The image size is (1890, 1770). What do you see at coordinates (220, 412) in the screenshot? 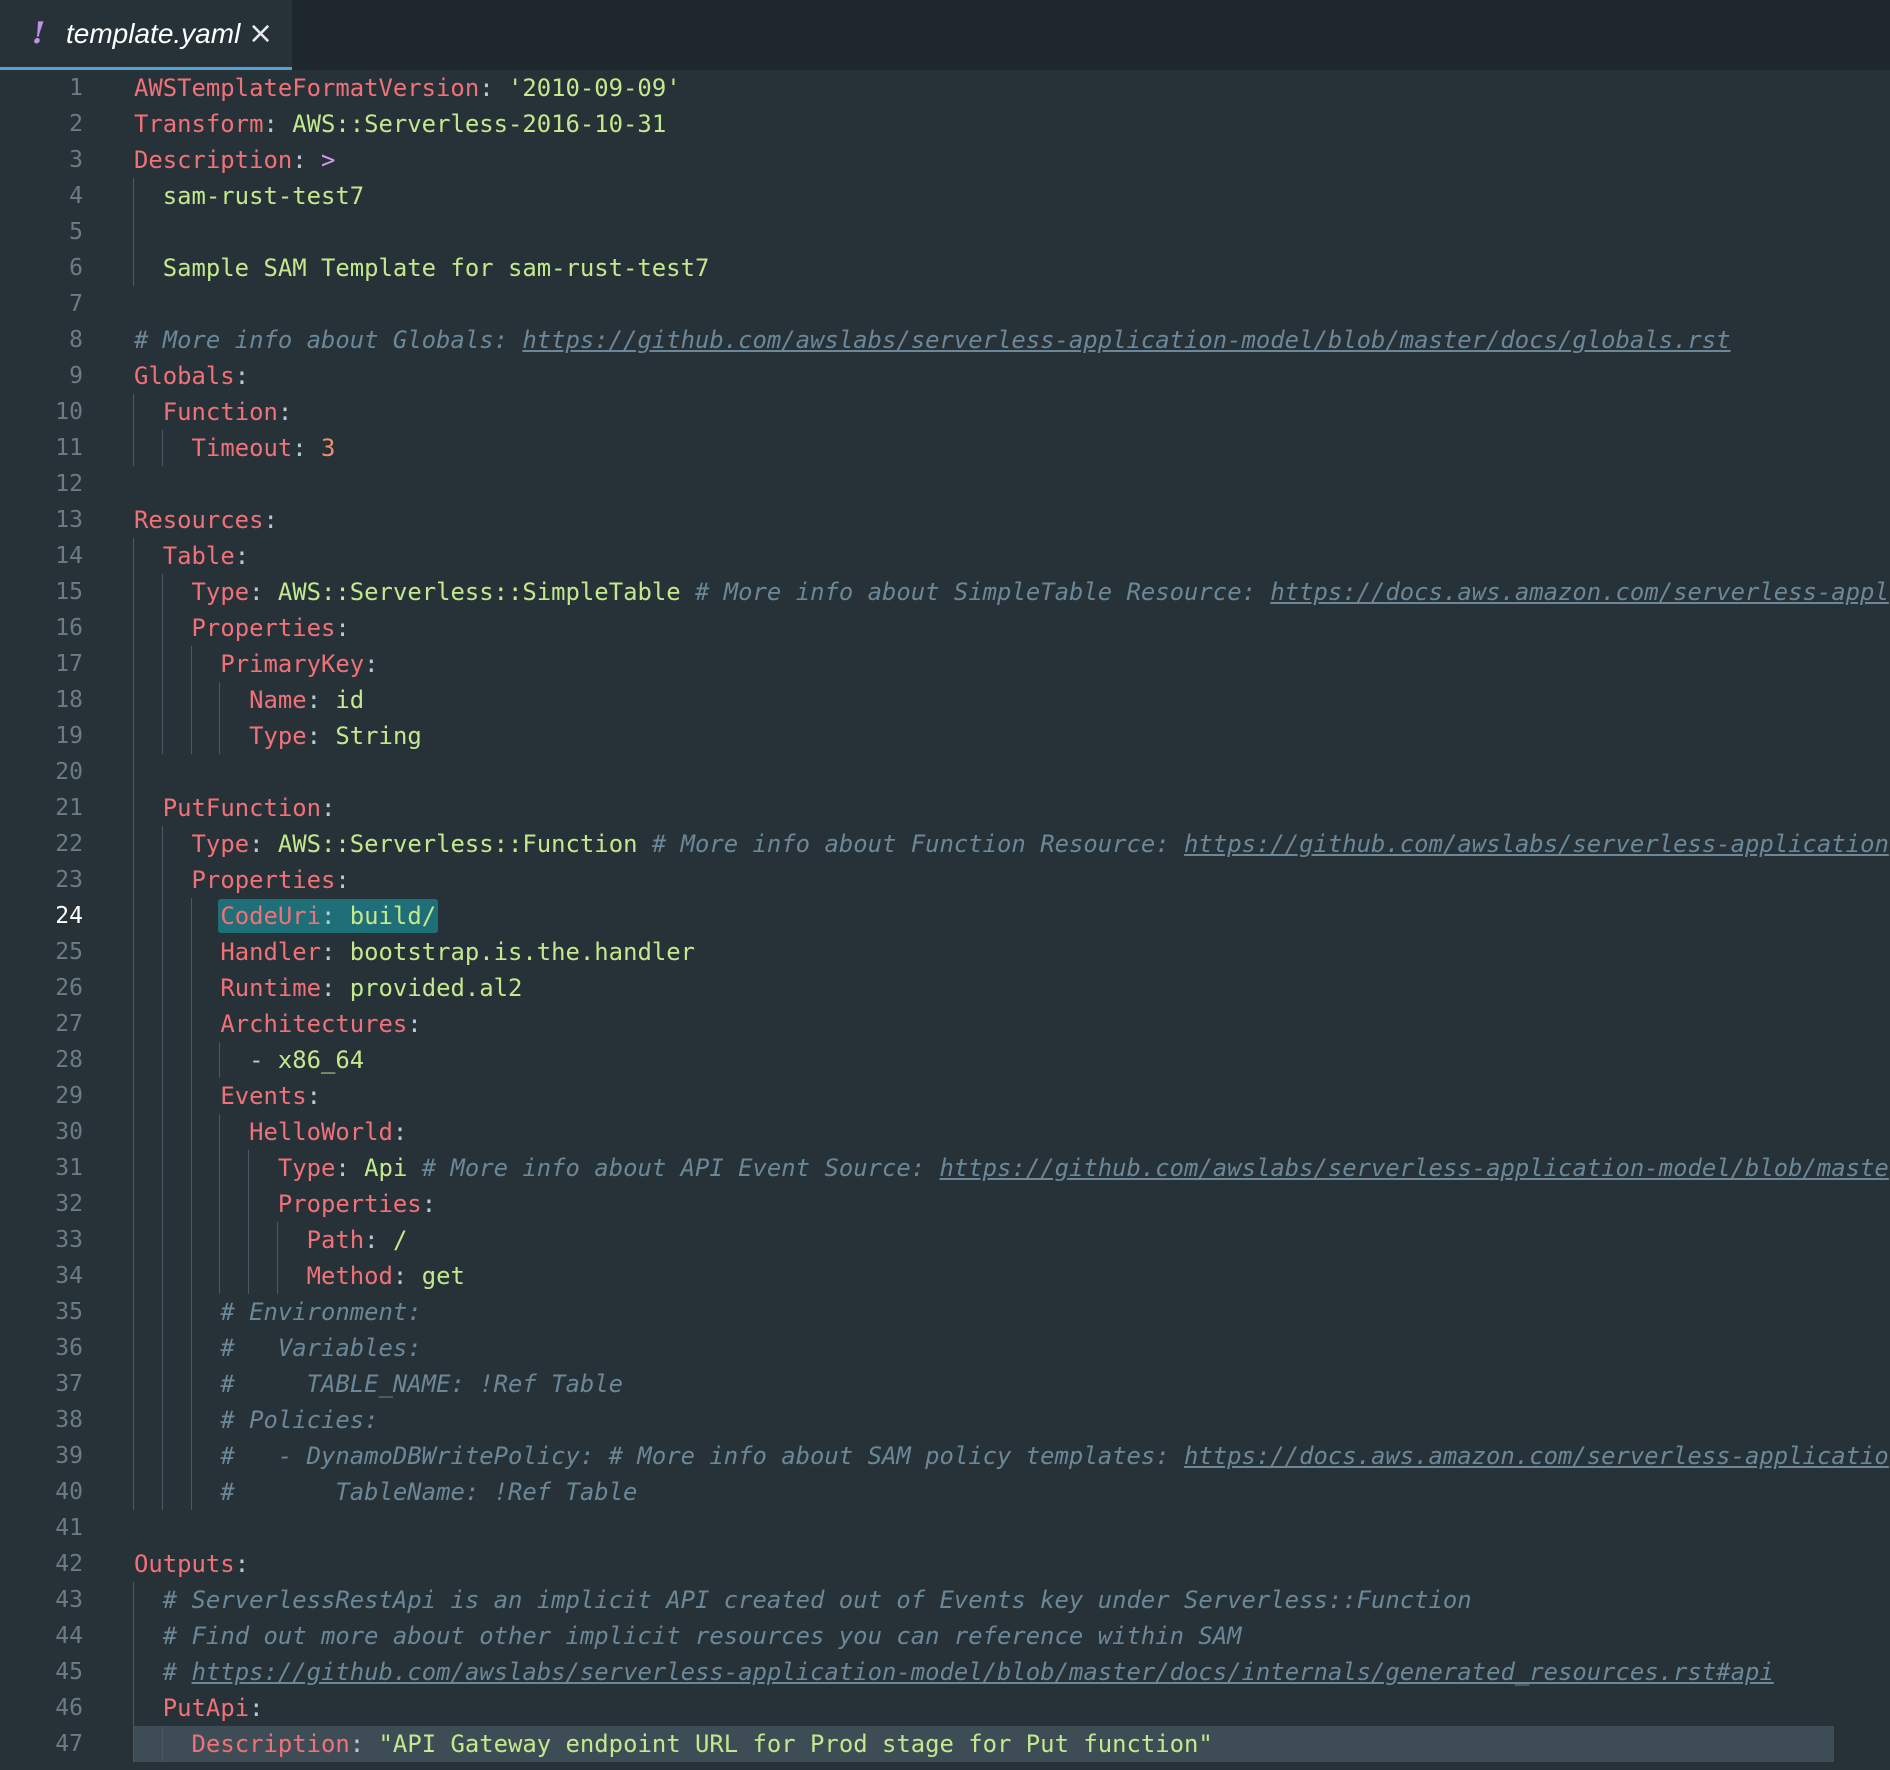
I see `code-token: Function` at bounding box center [220, 412].